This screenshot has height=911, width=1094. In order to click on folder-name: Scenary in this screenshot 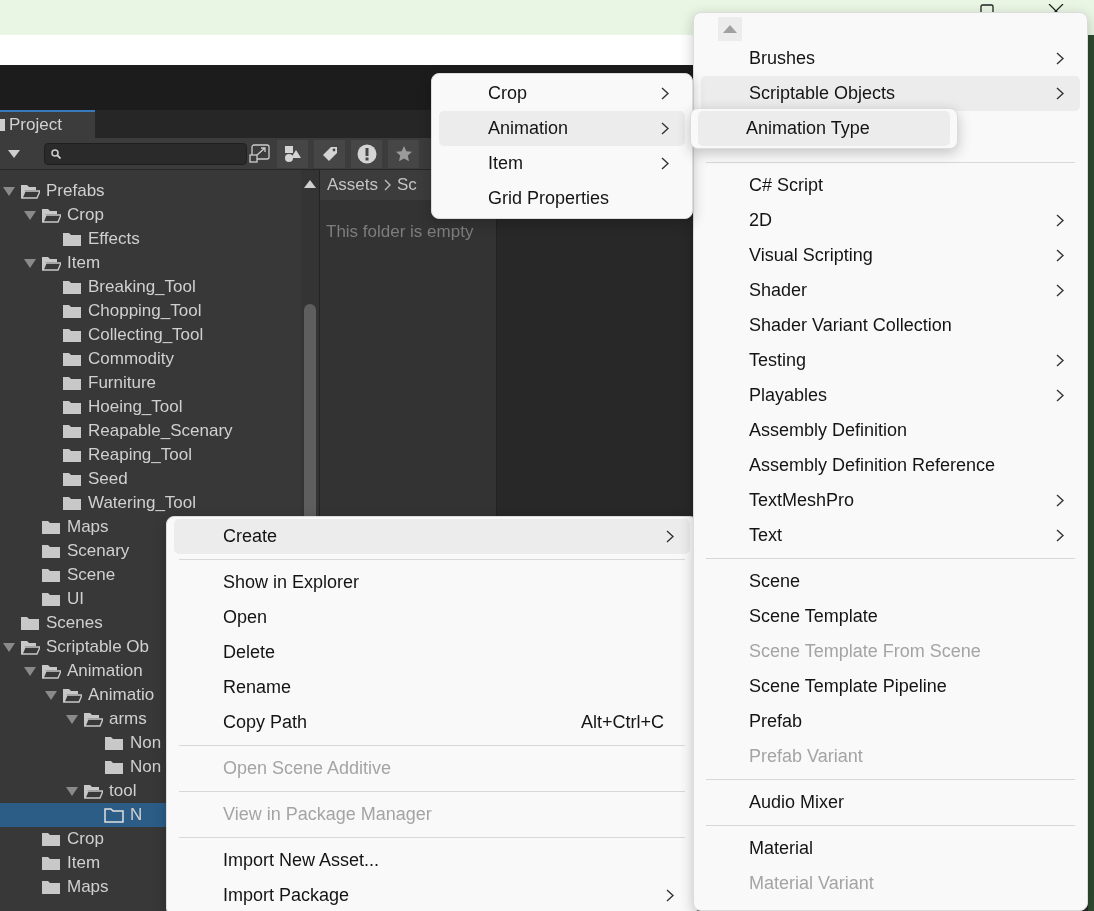, I will do `click(98, 551)`.